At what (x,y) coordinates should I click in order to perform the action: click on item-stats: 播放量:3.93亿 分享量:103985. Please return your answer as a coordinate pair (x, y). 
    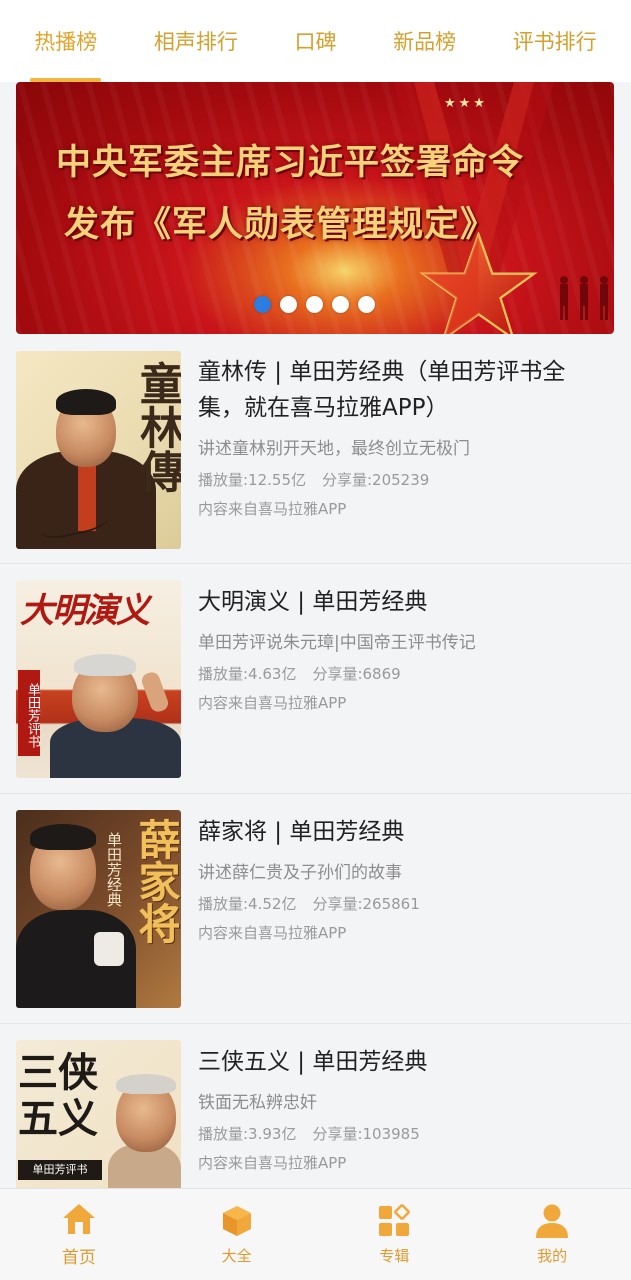
    Looking at the image, I should click on (404, 1133).